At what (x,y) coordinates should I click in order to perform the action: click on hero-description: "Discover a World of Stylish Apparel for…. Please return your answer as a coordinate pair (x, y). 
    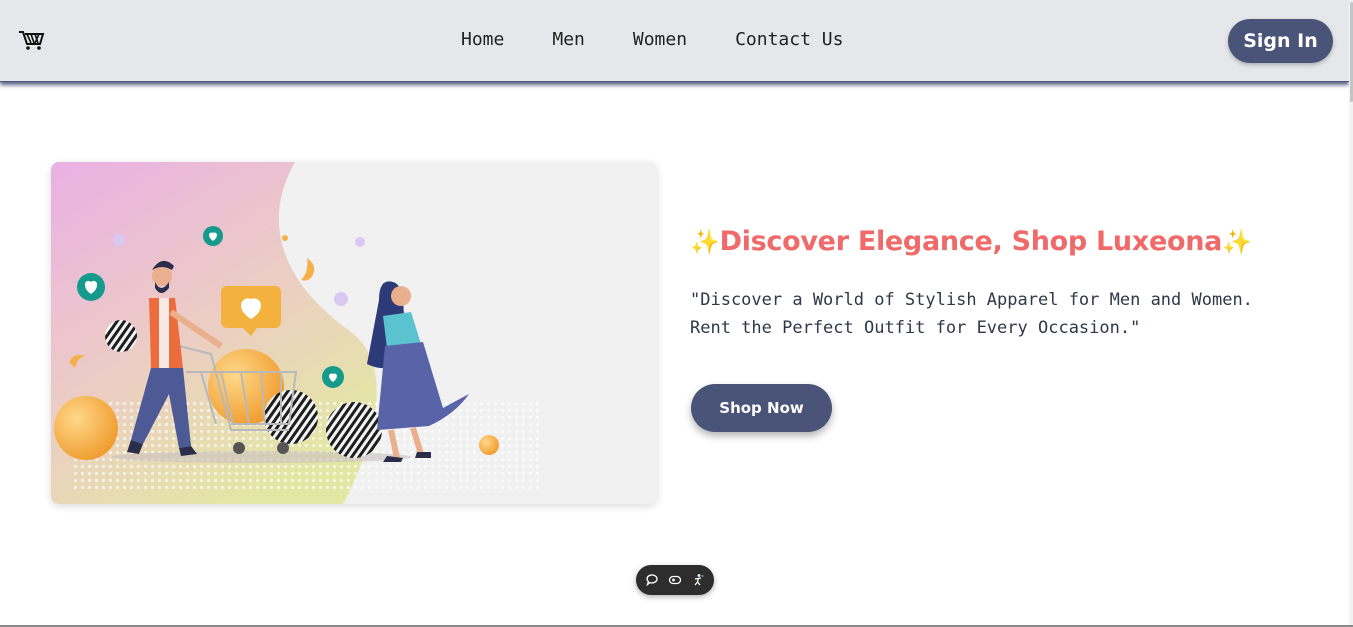
    Looking at the image, I should click on (1010, 314).